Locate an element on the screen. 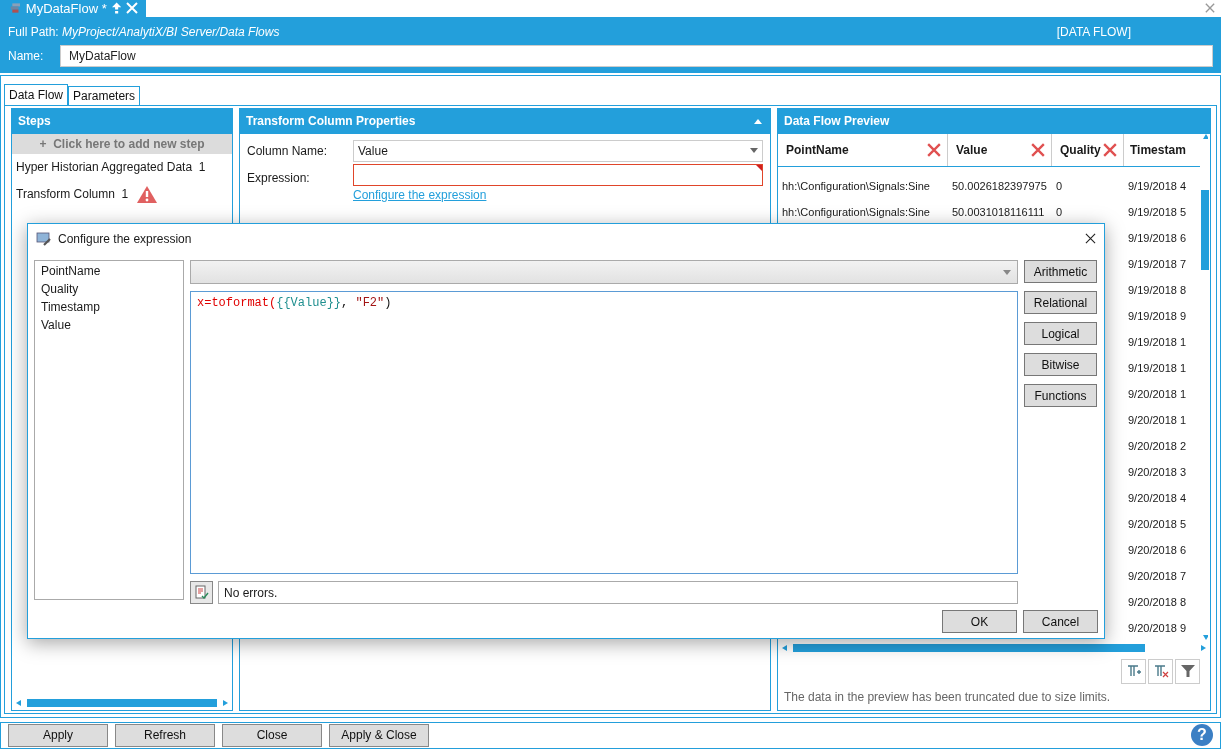 The width and height of the screenshot is (1221, 749). function-dropdown is located at coordinates (604, 272).